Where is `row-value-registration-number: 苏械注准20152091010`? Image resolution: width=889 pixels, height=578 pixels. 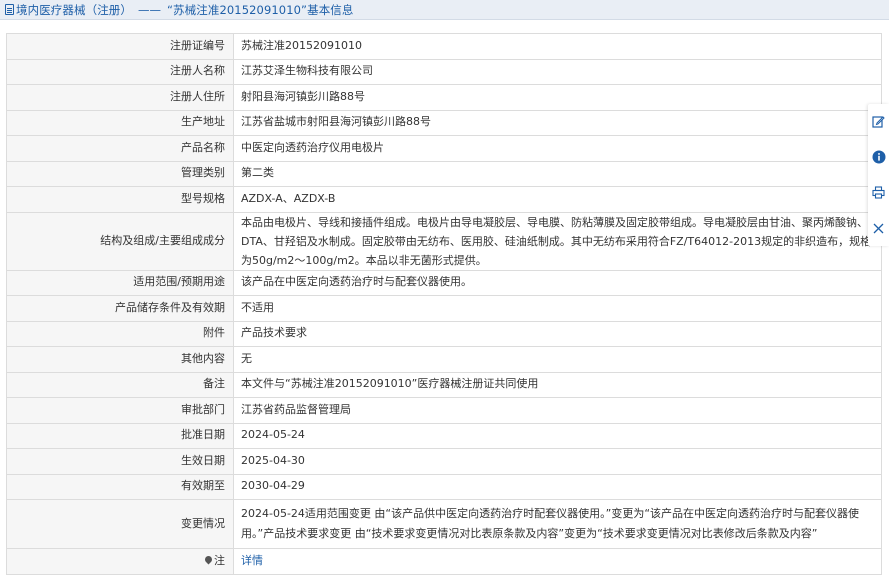 row-value-registration-number: 苏械注准20152091010 is located at coordinates (557, 46).